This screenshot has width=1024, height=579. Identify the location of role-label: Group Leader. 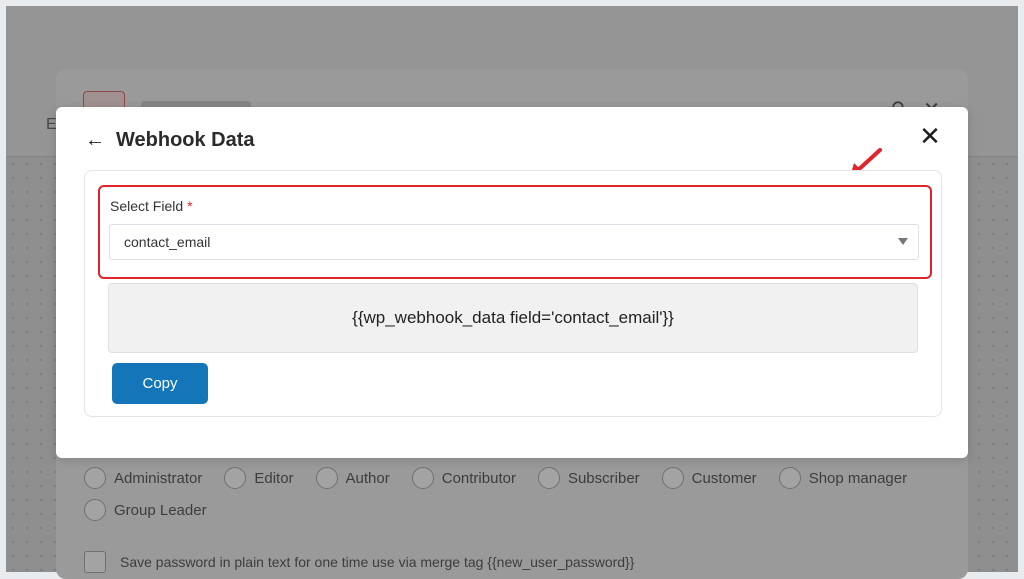
(160, 510).